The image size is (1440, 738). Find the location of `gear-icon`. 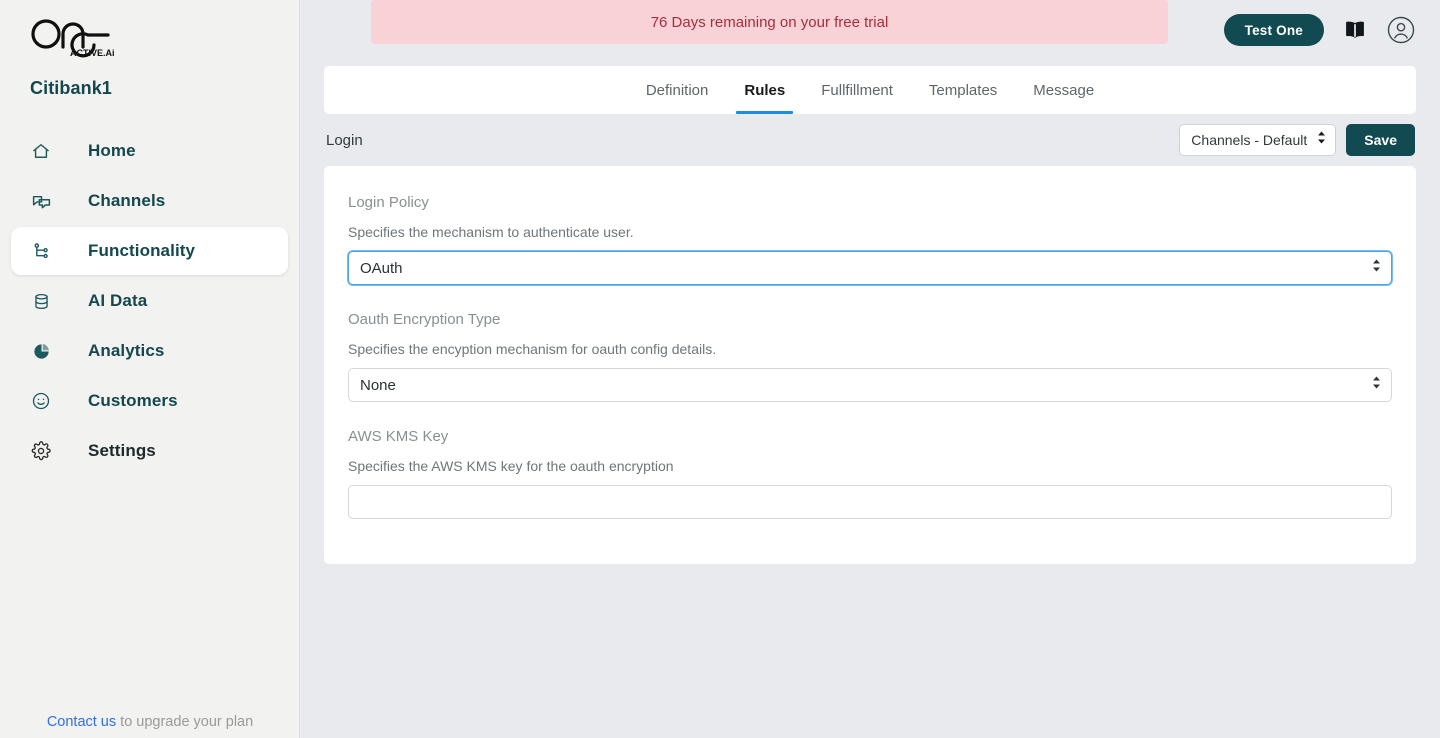

gear-icon is located at coordinates (41, 451).